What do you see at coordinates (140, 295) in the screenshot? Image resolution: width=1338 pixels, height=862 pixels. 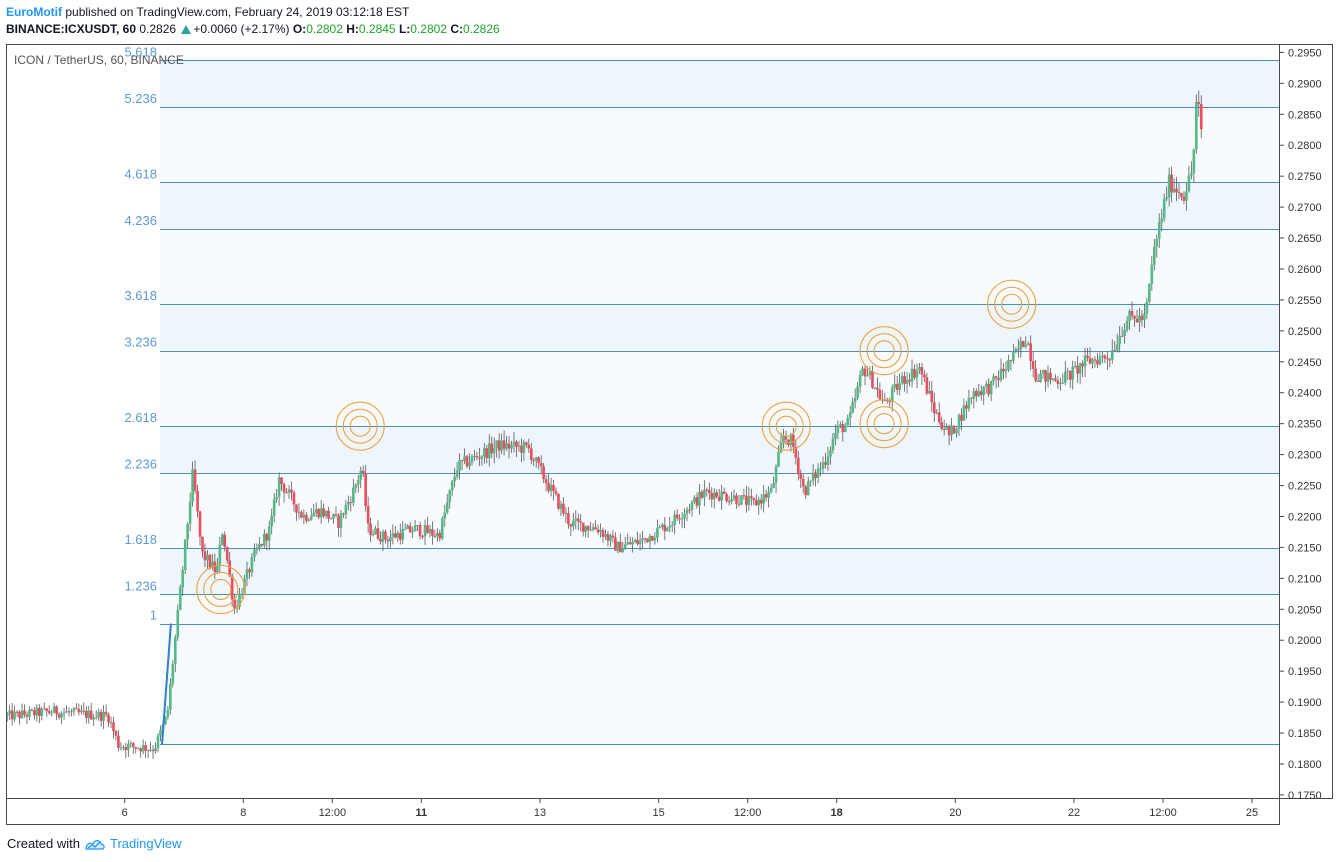 I see `fib-level-label: 3.618` at bounding box center [140, 295].